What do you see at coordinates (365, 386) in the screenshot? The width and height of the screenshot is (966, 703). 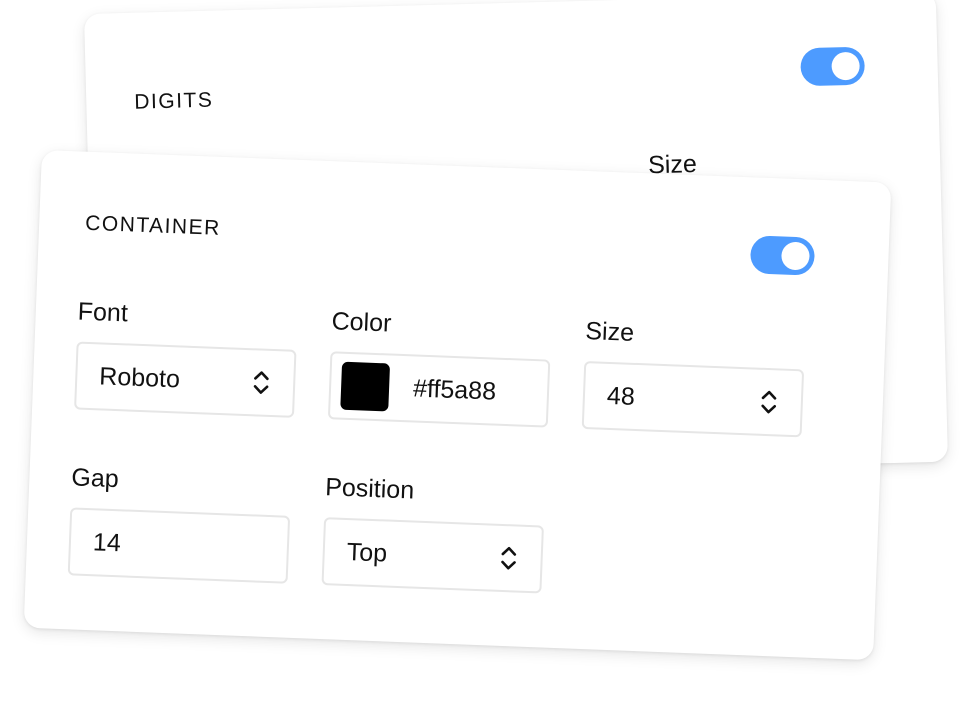 I see `color-swatch` at bounding box center [365, 386].